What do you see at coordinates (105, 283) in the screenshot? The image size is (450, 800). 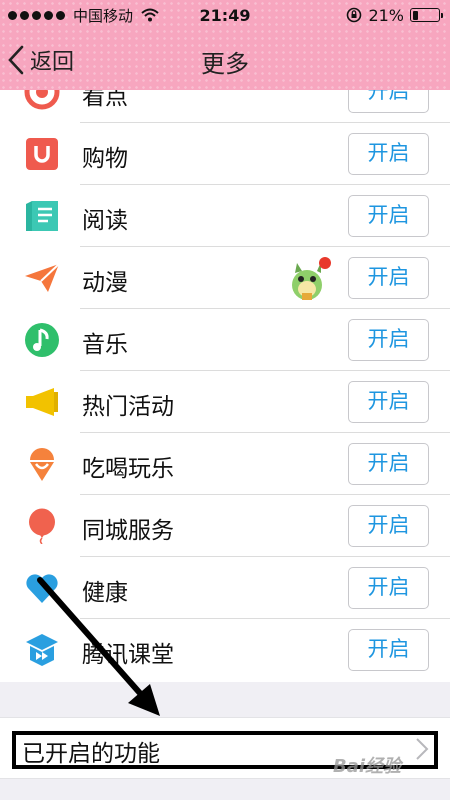 I see `feature-label: 动漫` at bounding box center [105, 283].